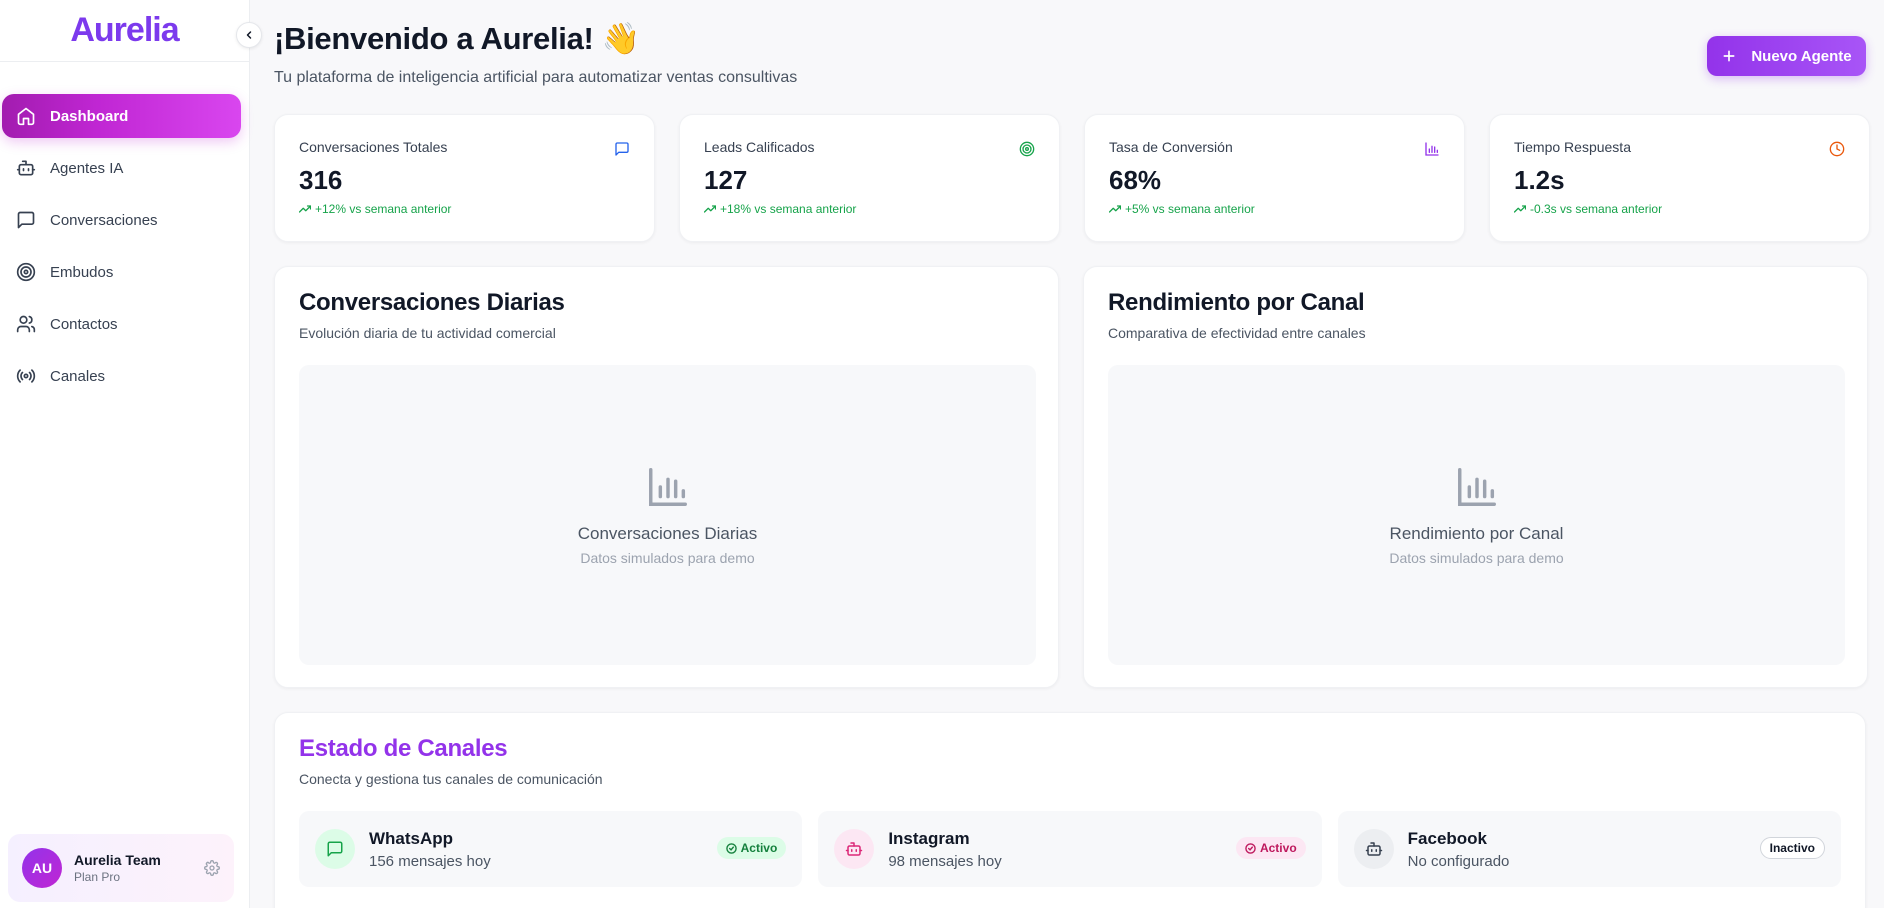 The height and width of the screenshot is (908, 1884). I want to click on stat-label: Leads Calificados, so click(759, 147).